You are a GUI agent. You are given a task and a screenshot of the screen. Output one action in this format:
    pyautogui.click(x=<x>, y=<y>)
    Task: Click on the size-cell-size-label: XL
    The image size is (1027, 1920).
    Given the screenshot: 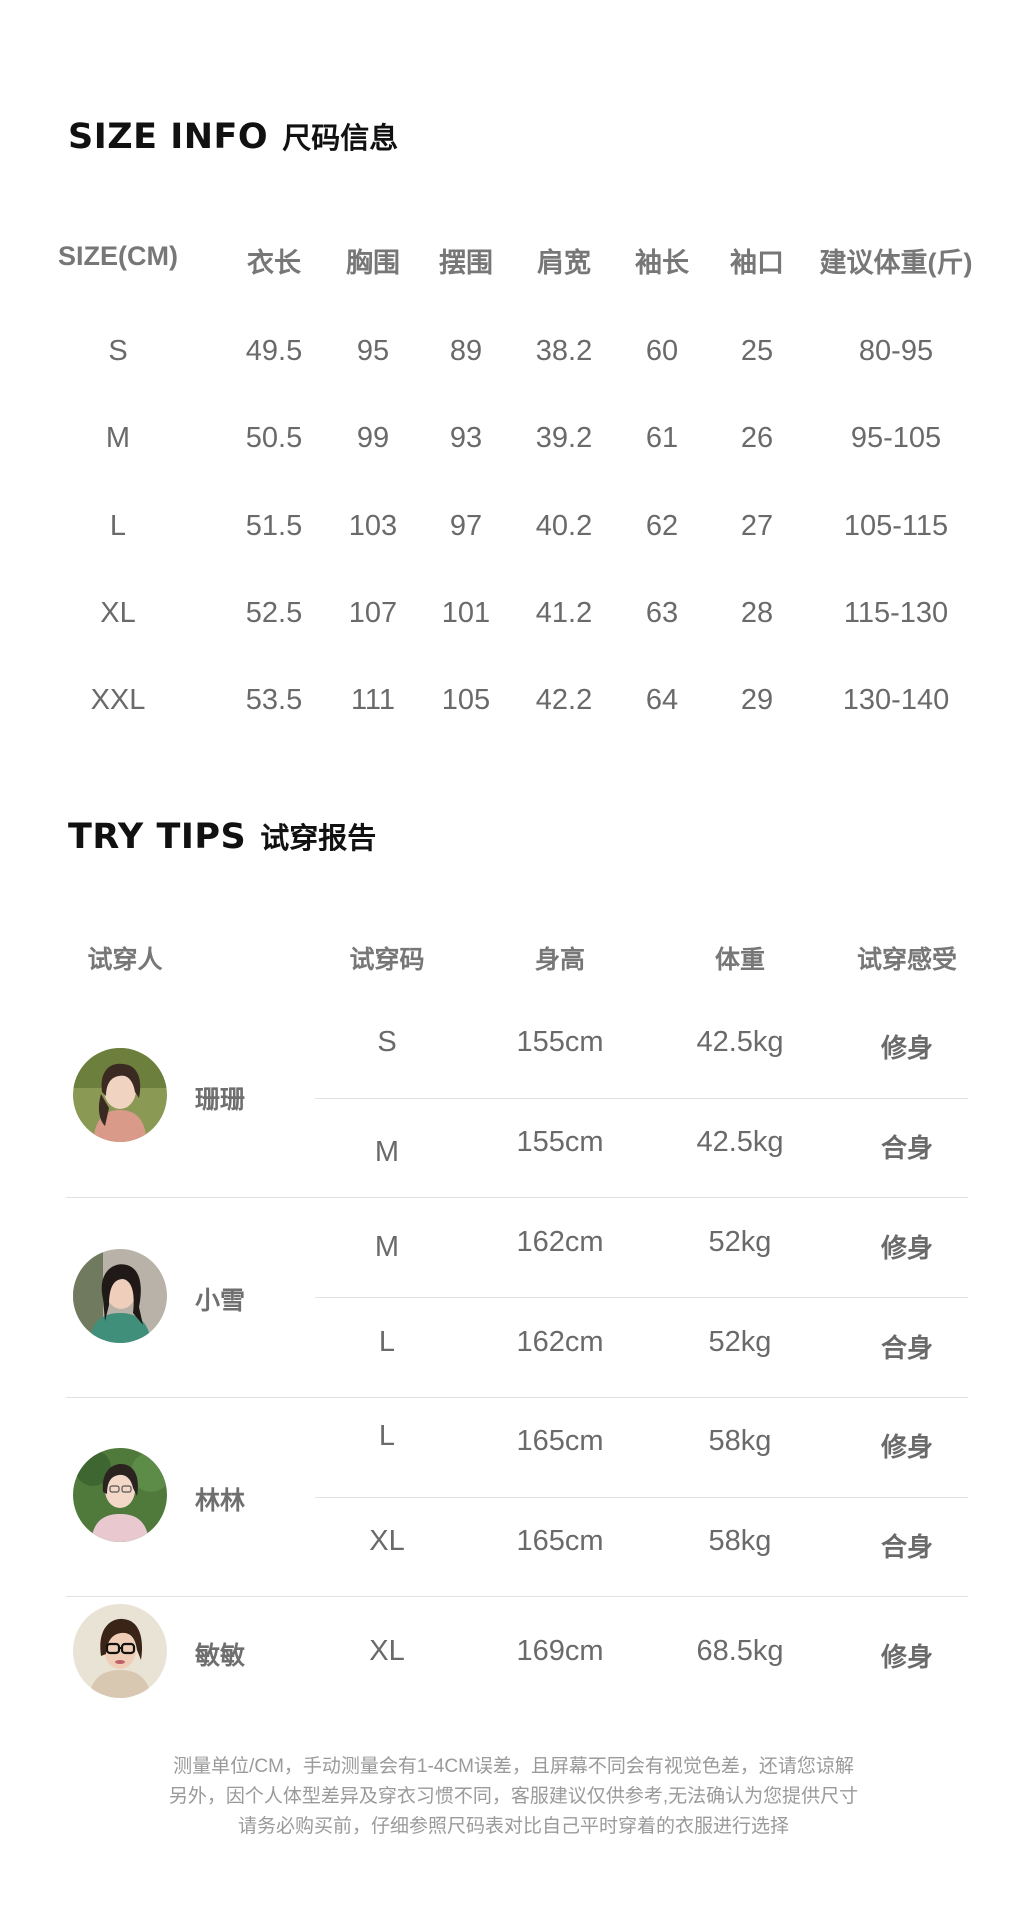 What is the action you would take?
    pyautogui.click(x=118, y=613)
    